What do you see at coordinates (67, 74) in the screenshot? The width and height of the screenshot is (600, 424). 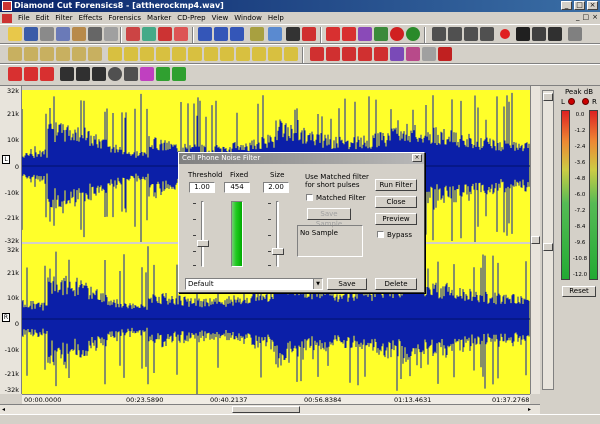 I see `speaker-icon` at bounding box center [67, 74].